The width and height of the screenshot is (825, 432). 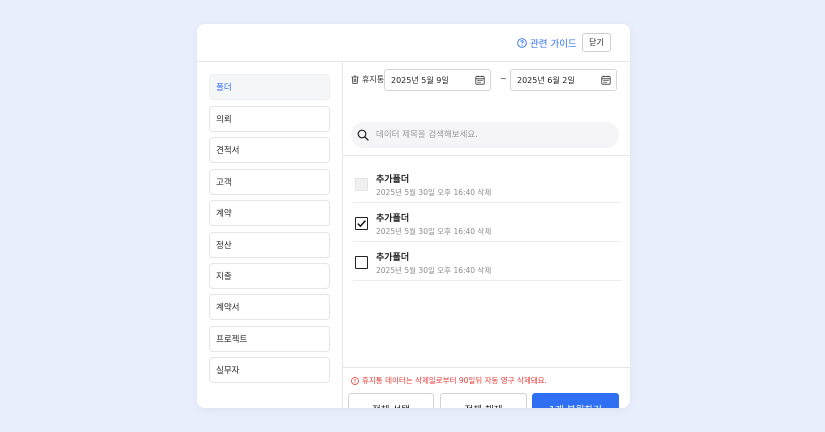 What do you see at coordinates (413, 43) in the screenshot?
I see `modal-header: 관련 가이드 닫기` at bounding box center [413, 43].